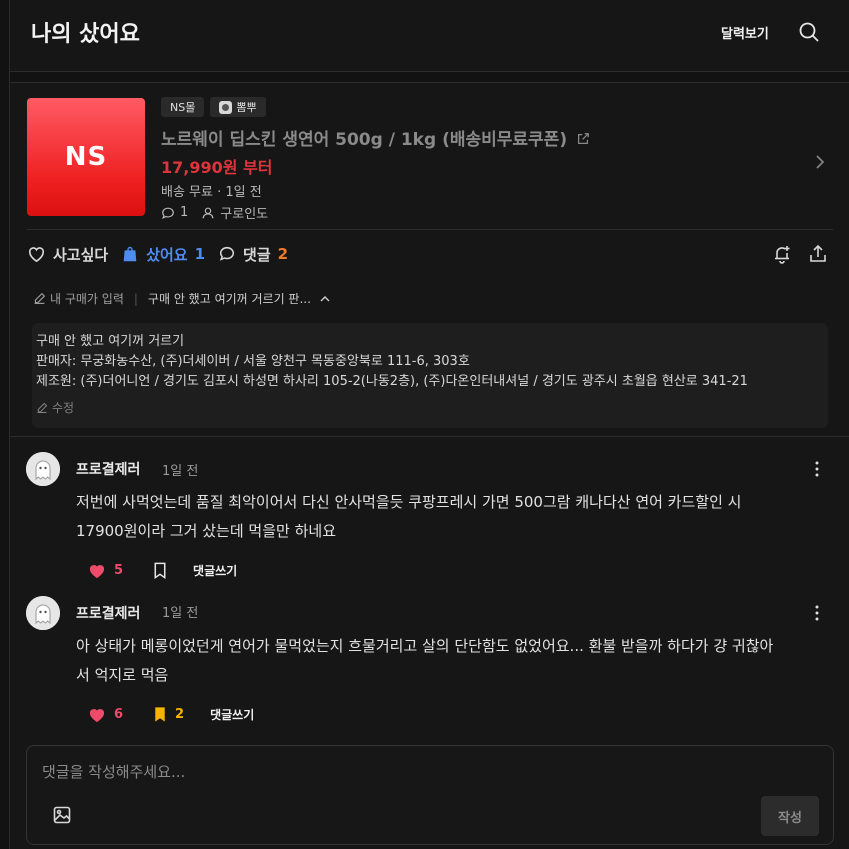 This screenshot has height=849, width=849. What do you see at coordinates (105, 715) in the screenshot?
I see `like-button: 6` at bounding box center [105, 715].